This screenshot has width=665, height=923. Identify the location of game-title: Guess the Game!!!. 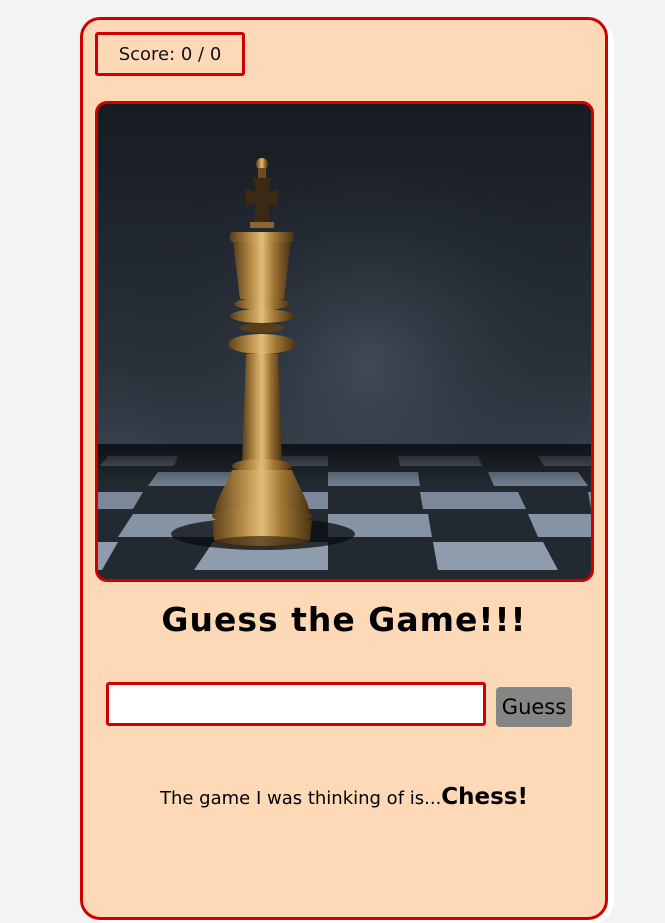
(344, 619).